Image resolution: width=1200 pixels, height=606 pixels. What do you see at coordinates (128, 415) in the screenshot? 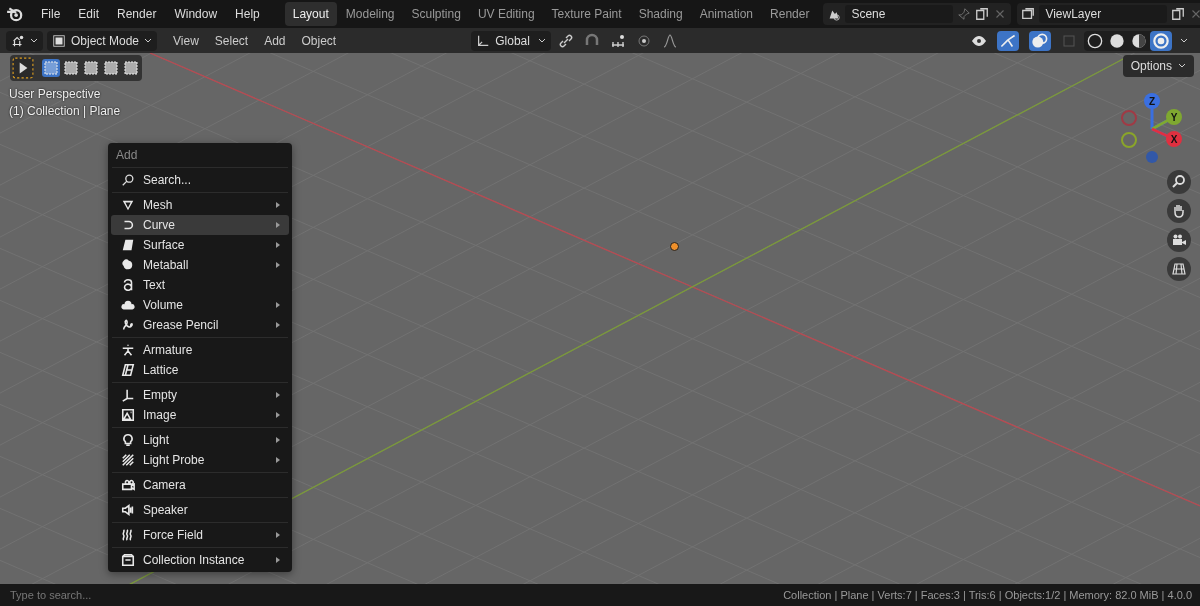
I see `image-icon` at bounding box center [128, 415].